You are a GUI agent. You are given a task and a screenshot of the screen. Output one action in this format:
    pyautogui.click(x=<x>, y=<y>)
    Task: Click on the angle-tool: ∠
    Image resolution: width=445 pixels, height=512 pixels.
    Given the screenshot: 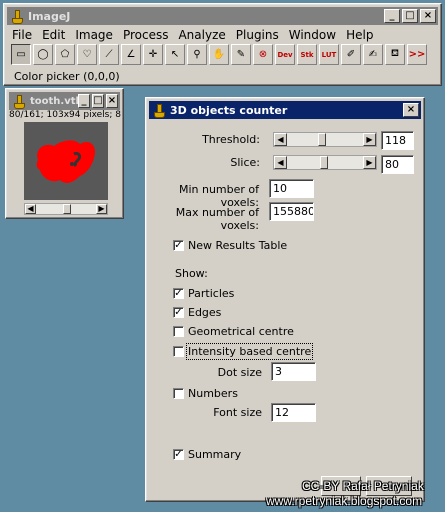 What is the action you would take?
    pyautogui.click(x=131, y=54)
    